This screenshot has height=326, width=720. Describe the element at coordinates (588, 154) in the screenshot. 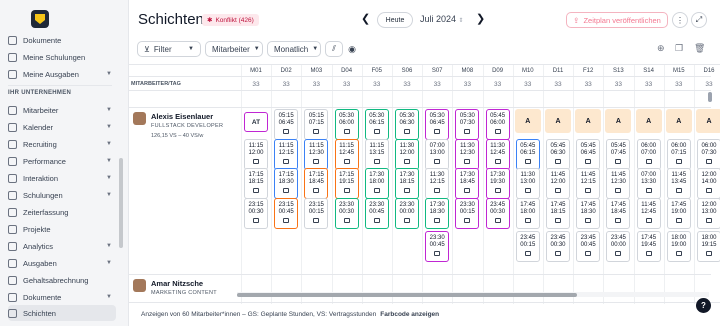

I see `shift-card: 05:45 06:45` at that location.